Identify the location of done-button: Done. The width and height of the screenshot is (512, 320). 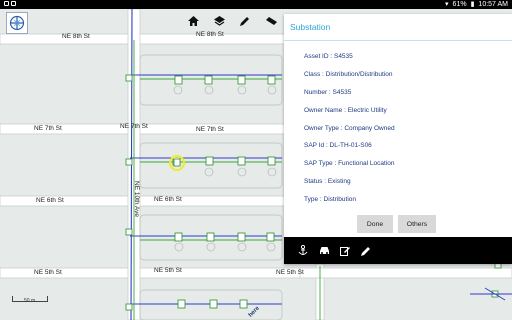
(375, 224).